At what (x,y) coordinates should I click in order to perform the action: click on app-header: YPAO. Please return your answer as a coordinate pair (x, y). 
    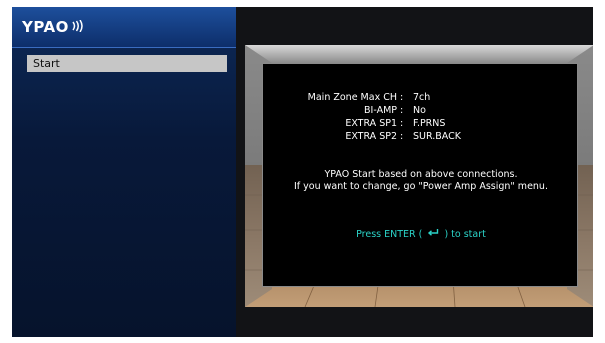
    Looking at the image, I should click on (124, 27).